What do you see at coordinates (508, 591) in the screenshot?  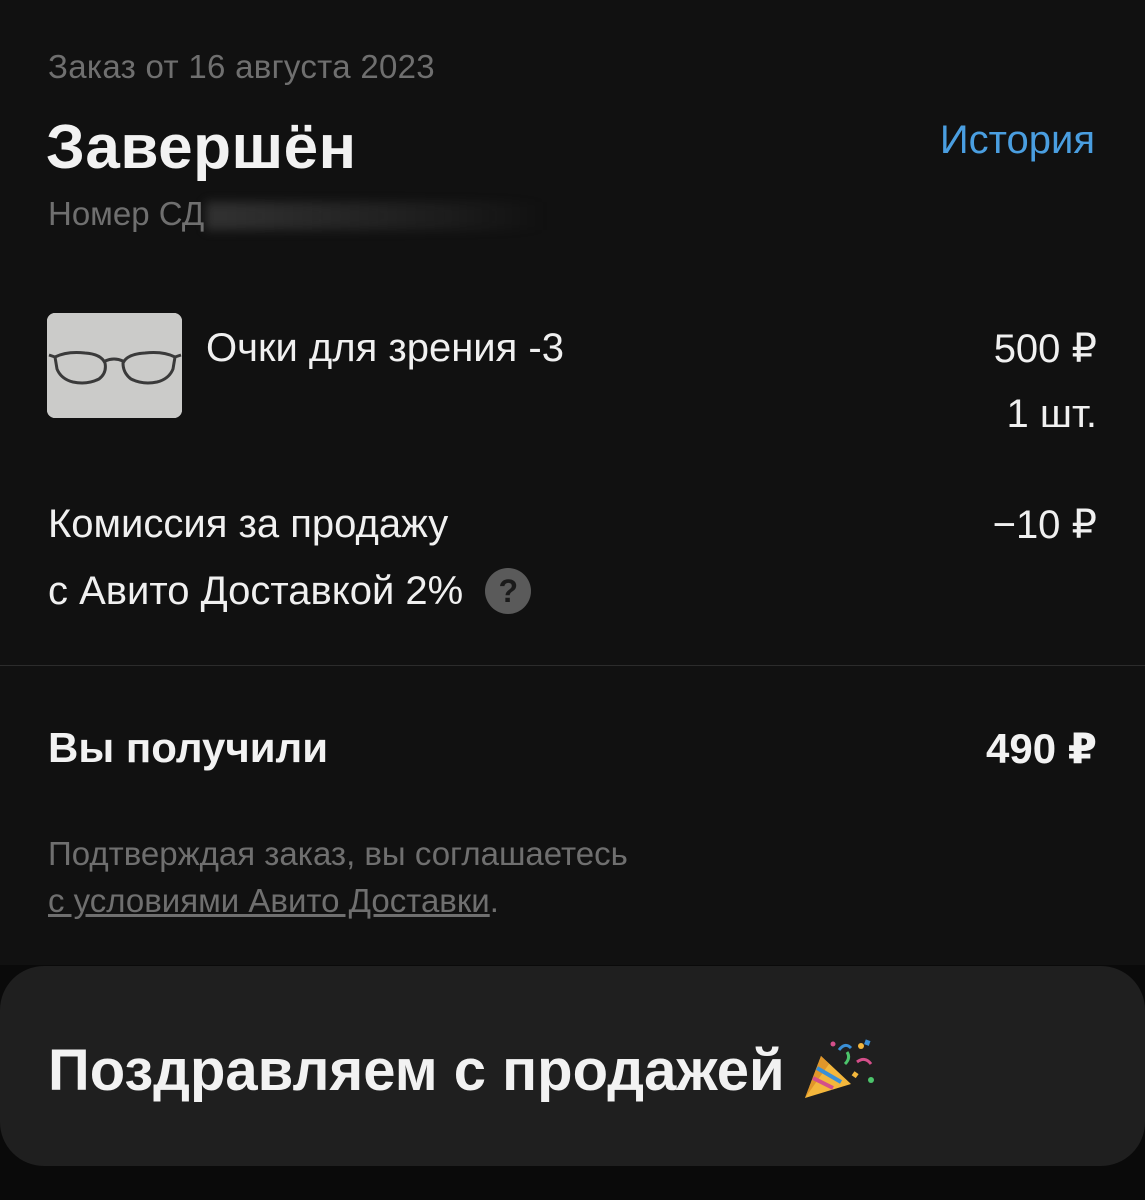 I see `help-icon: ?` at bounding box center [508, 591].